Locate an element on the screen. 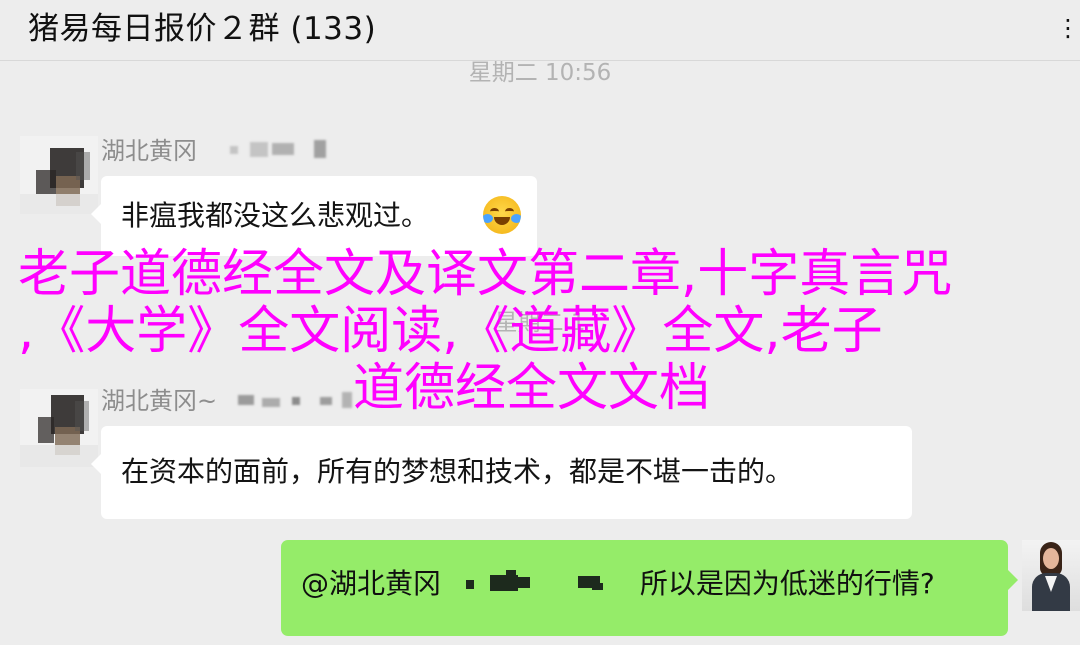 The image size is (1080, 645). overlay-line-2: ,《大学》全文阅读,《道藏》全文,老子 is located at coordinates (450, 331).